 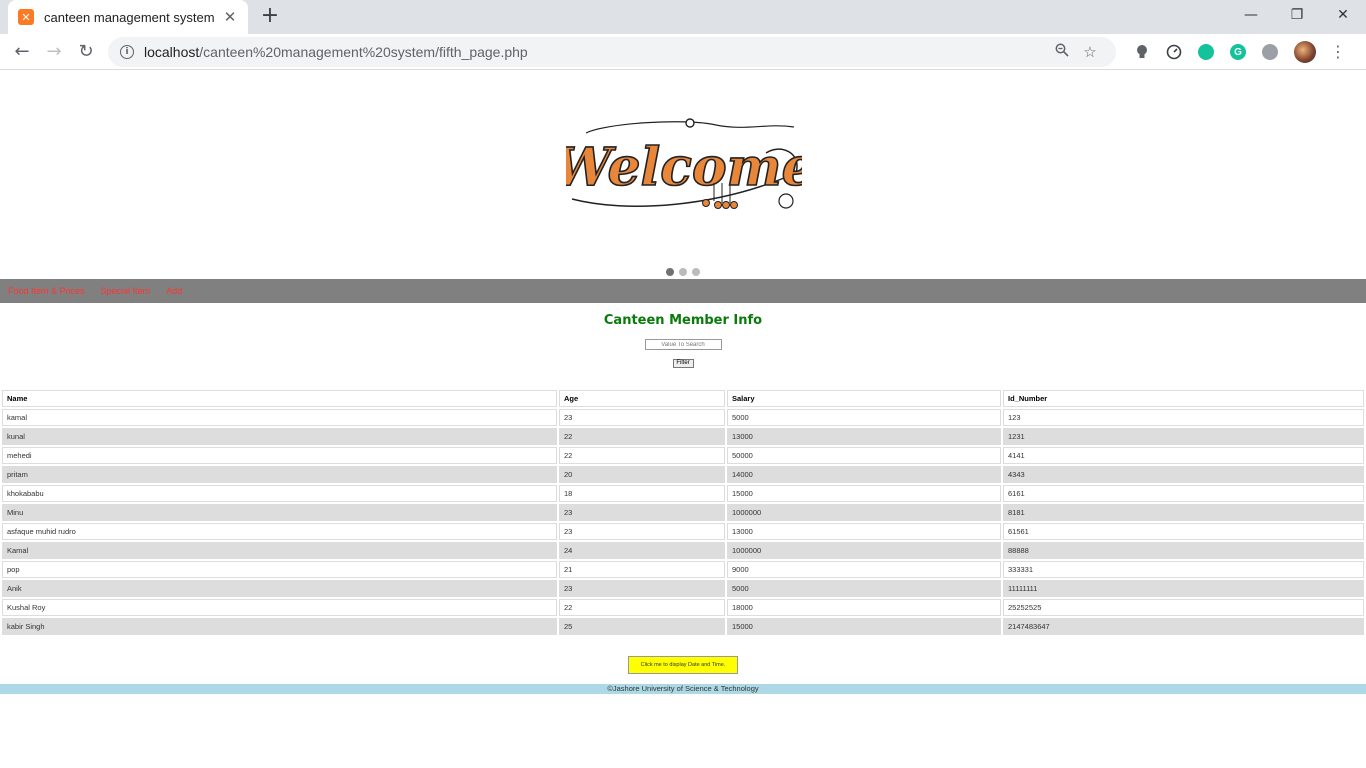 What do you see at coordinates (642, 569) in the screenshot?
I see `cell-age: 21` at bounding box center [642, 569].